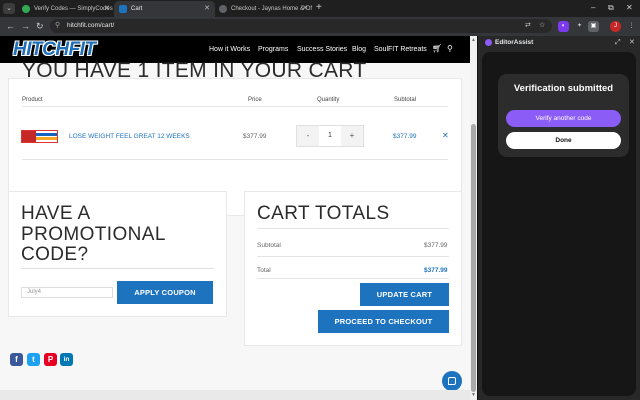 This screenshot has height=400, width=640. What do you see at coordinates (563, 88) in the screenshot?
I see `verification-status: Verification submitted` at bounding box center [563, 88].